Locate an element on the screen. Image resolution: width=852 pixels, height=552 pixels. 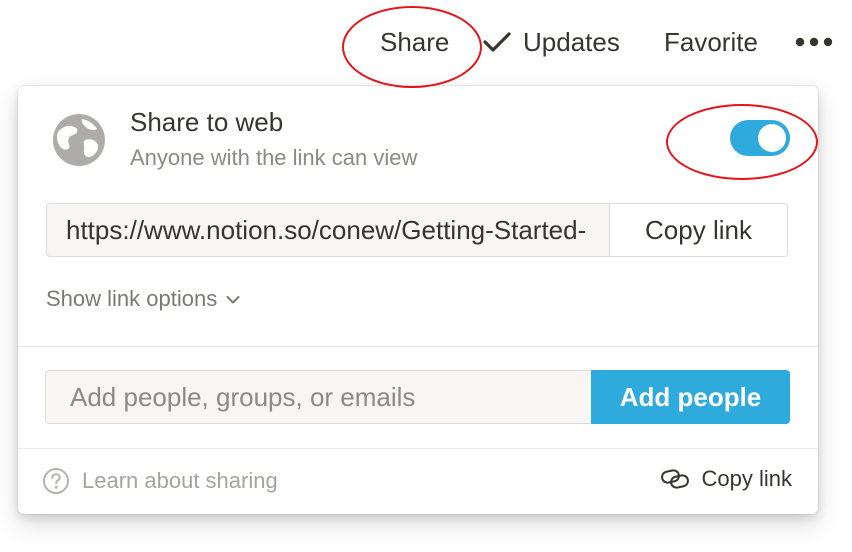
learn-about-sharing-link: Learn about sharing is located at coordinates (160, 481).